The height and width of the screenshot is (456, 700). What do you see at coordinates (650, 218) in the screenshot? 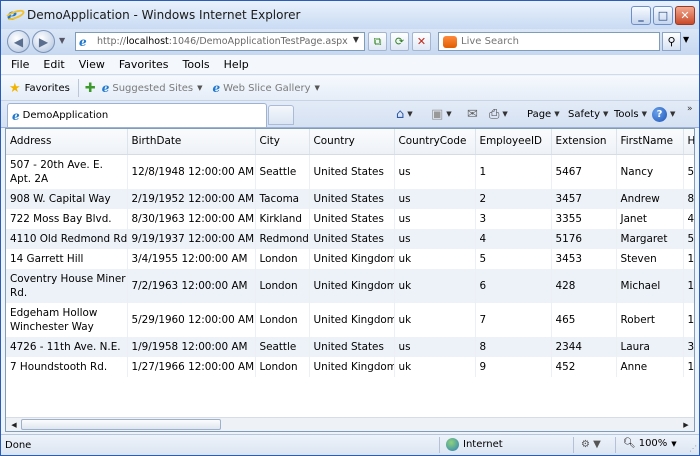
I see `cell-firstname: Janet` at bounding box center [650, 218].